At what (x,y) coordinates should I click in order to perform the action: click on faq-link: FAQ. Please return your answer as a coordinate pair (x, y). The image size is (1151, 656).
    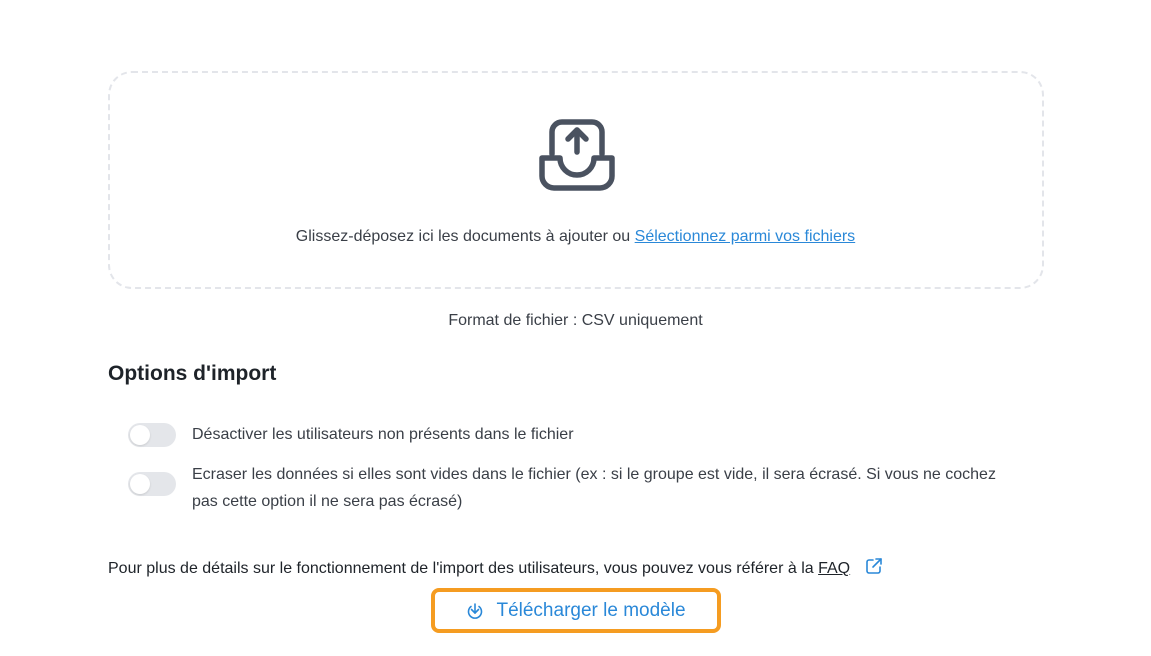
    Looking at the image, I should click on (834, 568).